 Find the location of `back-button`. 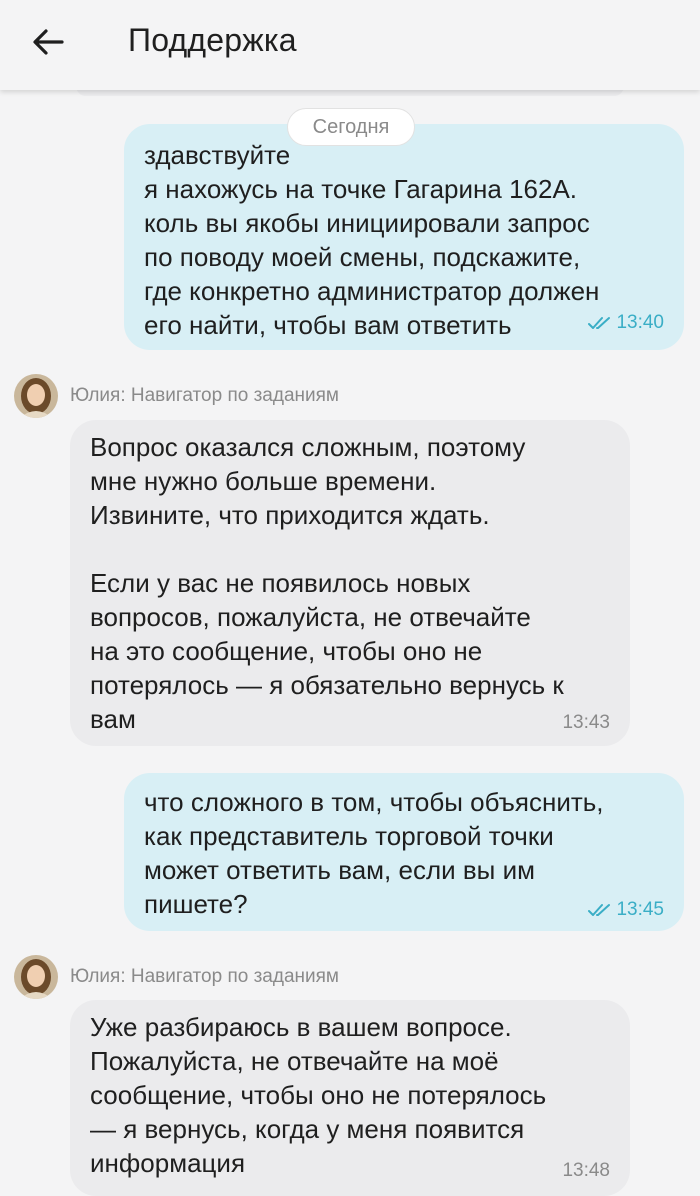

back-button is located at coordinates (48, 42).